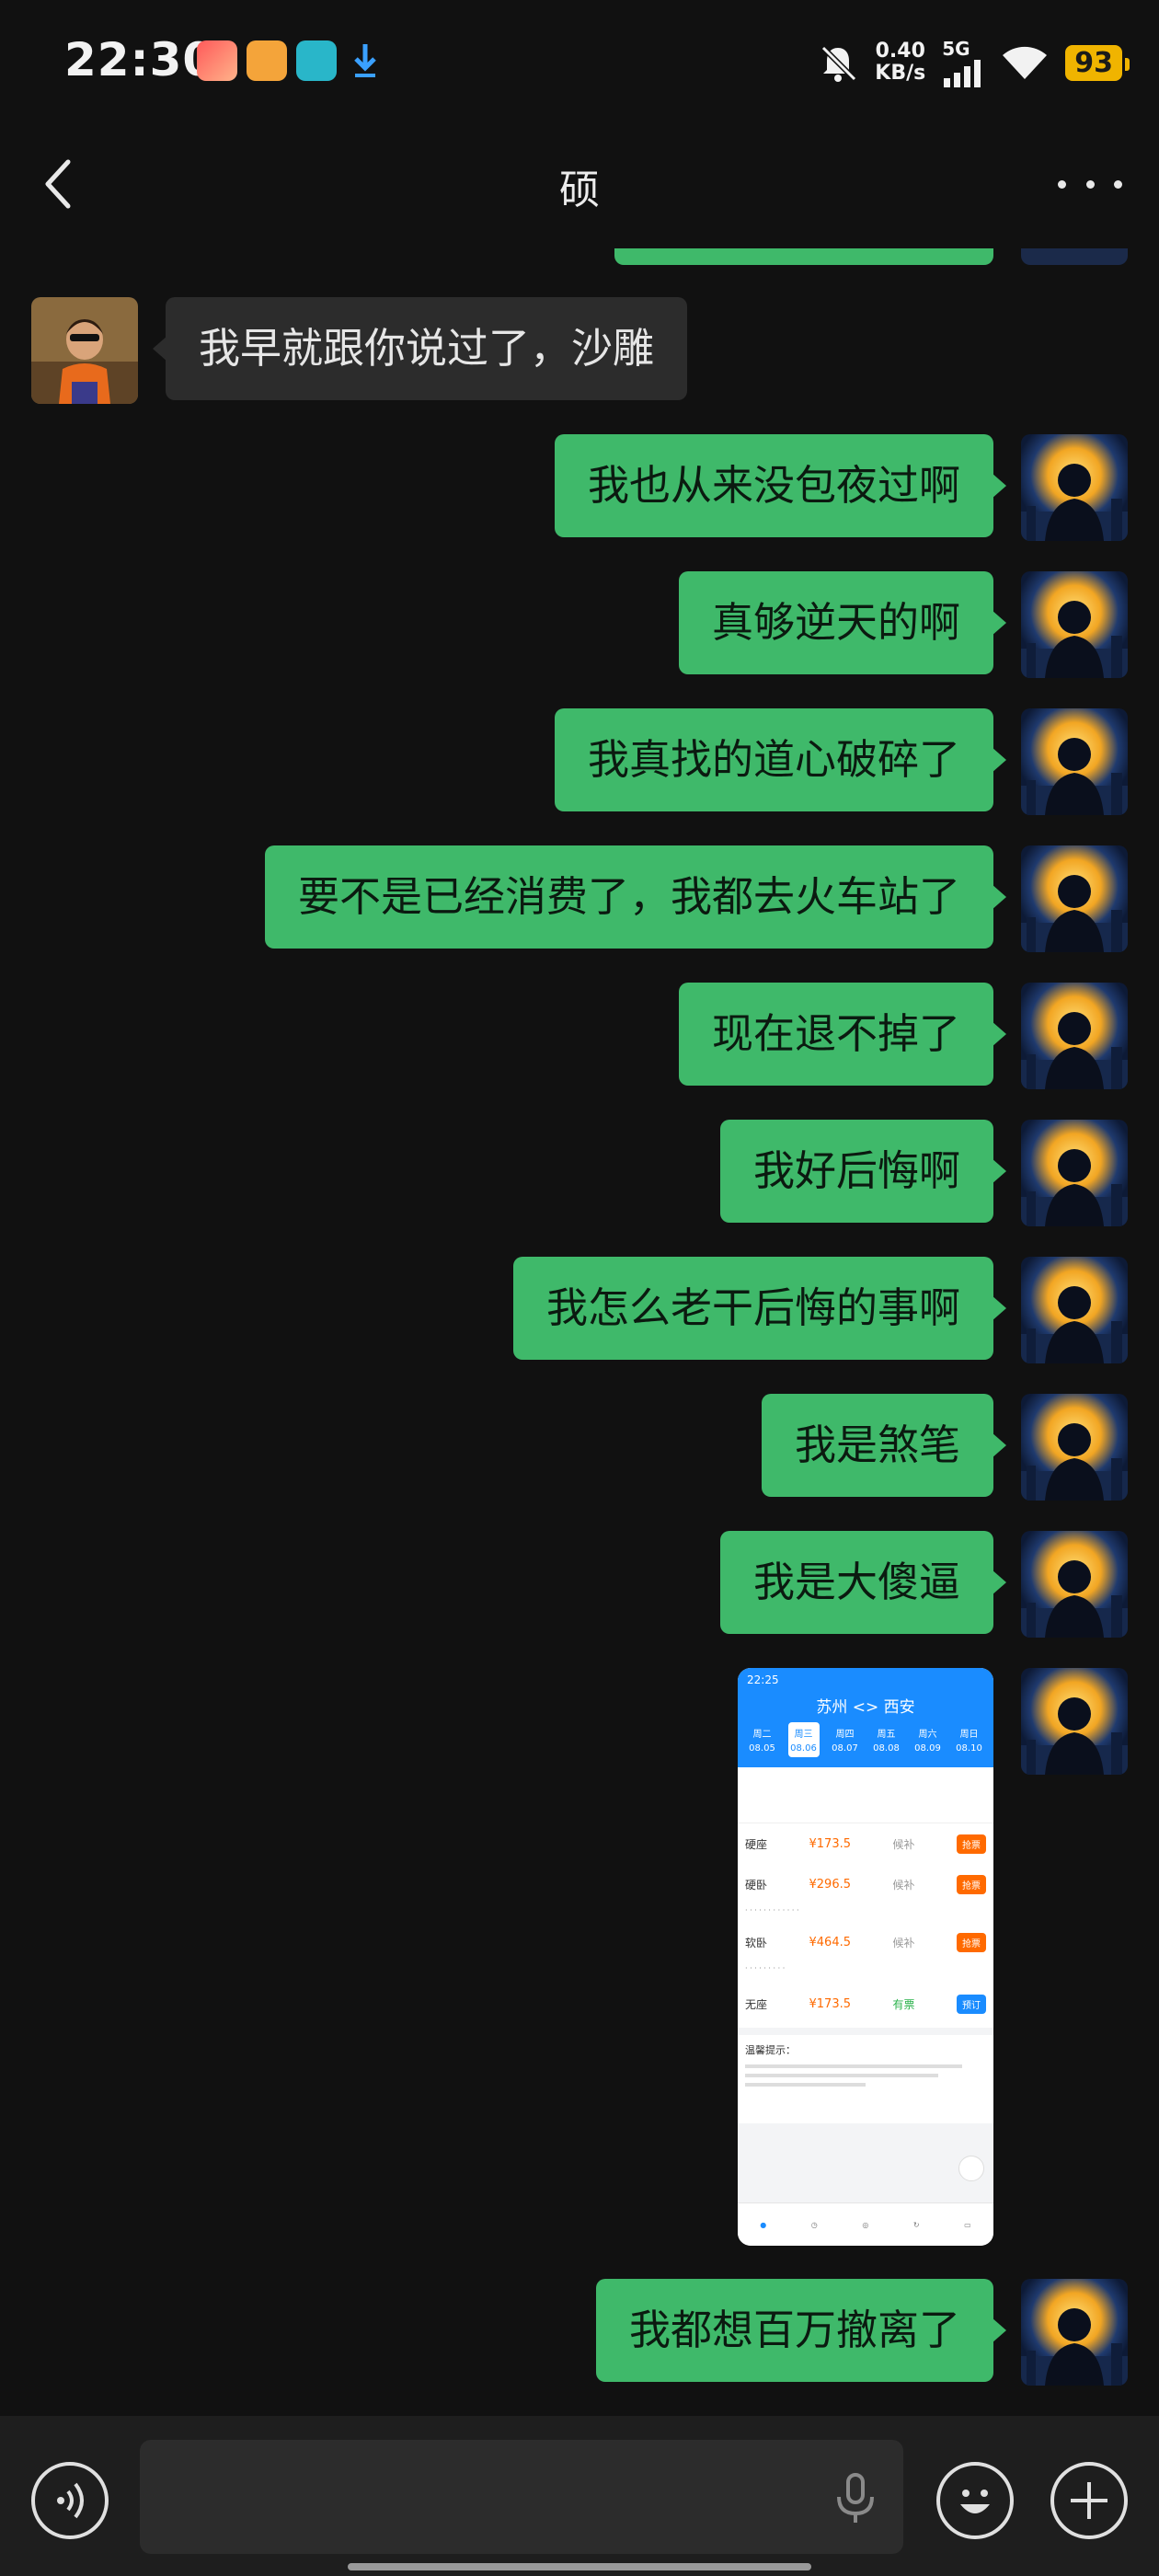  What do you see at coordinates (140, 59) in the screenshot?
I see `status-time: 22:30` at bounding box center [140, 59].